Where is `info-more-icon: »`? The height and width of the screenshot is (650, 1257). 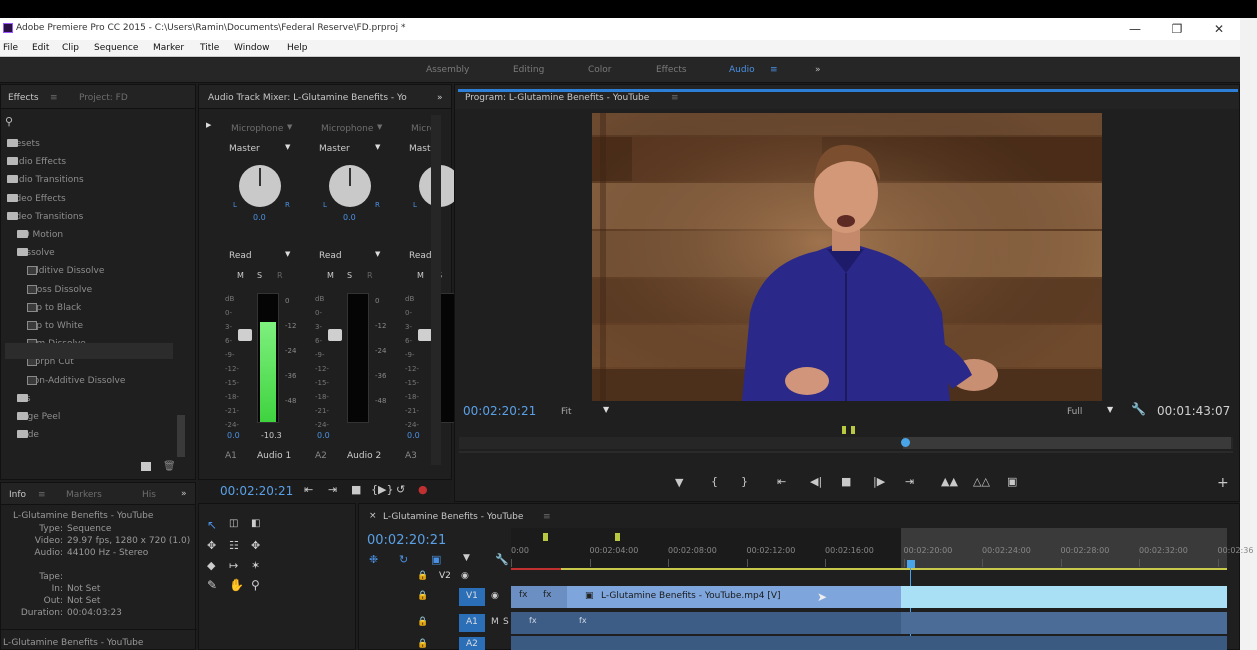 info-more-icon: » is located at coordinates (184, 494).